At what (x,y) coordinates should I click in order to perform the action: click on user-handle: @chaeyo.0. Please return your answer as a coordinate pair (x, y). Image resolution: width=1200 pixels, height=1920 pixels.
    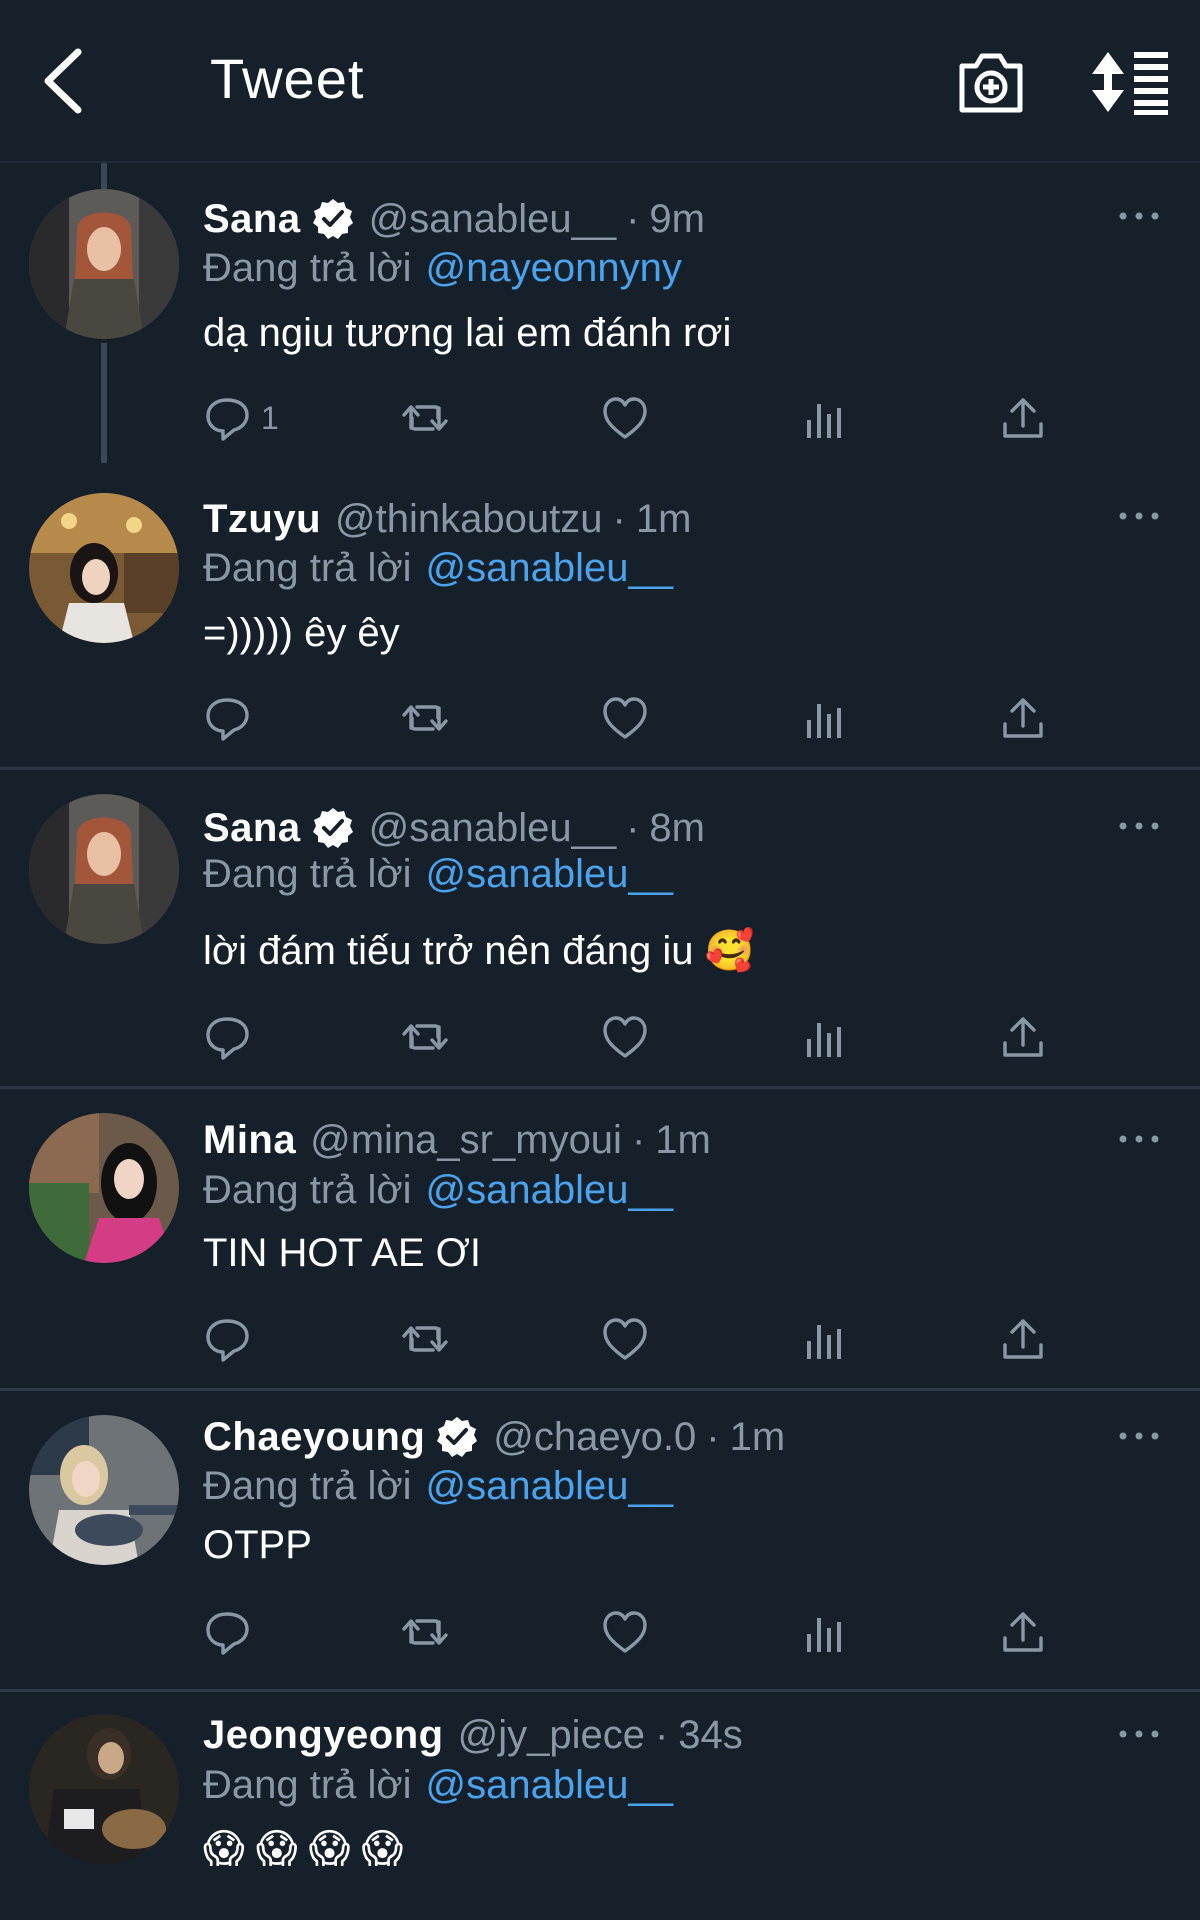
    Looking at the image, I should click on (594, 1437).